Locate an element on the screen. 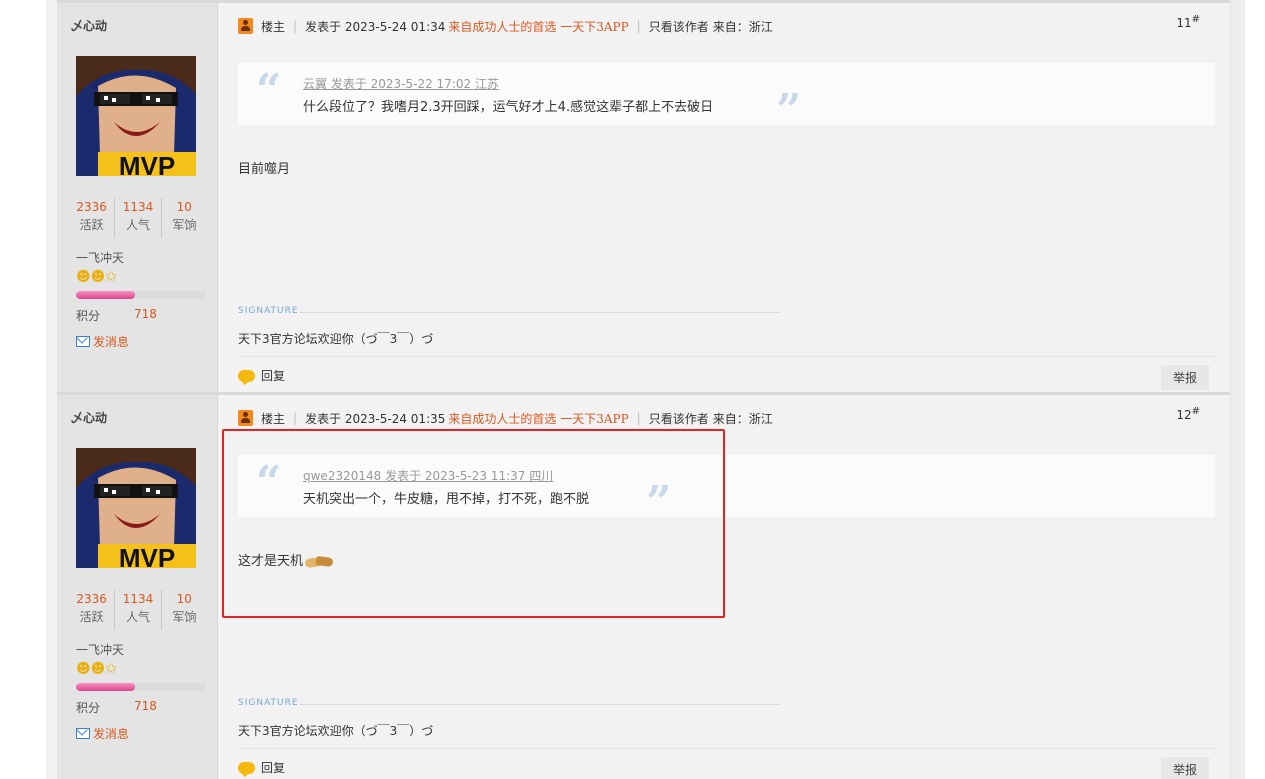 This screenshot has height=779, width=1265. close-quote-icon: ” is located at coordinates (789, 110).